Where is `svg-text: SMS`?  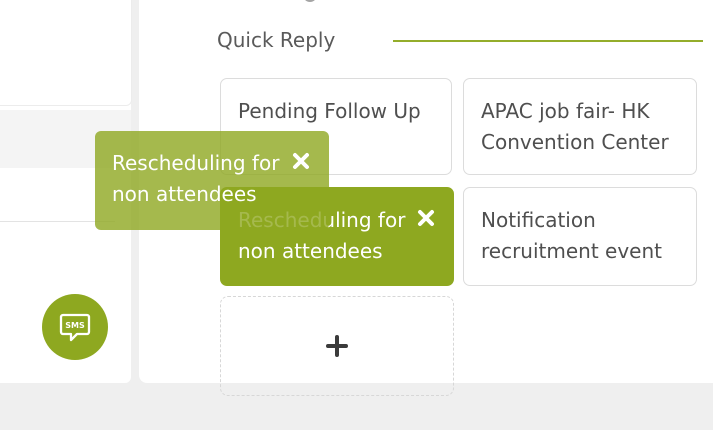
svg-text: SMS is located at coordinates (75, 325).